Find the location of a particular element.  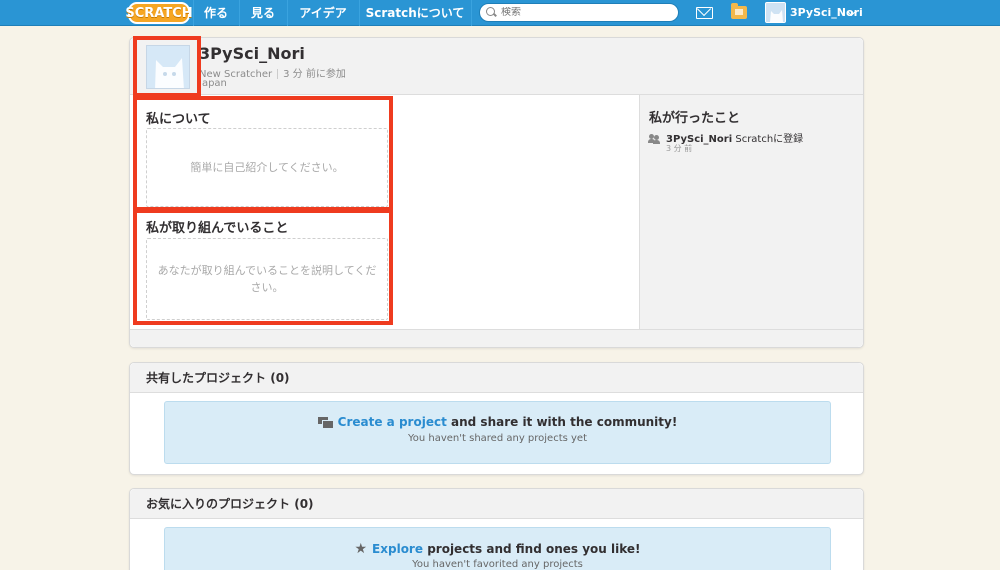

profile-avatar is located at coordinates (168, 67).